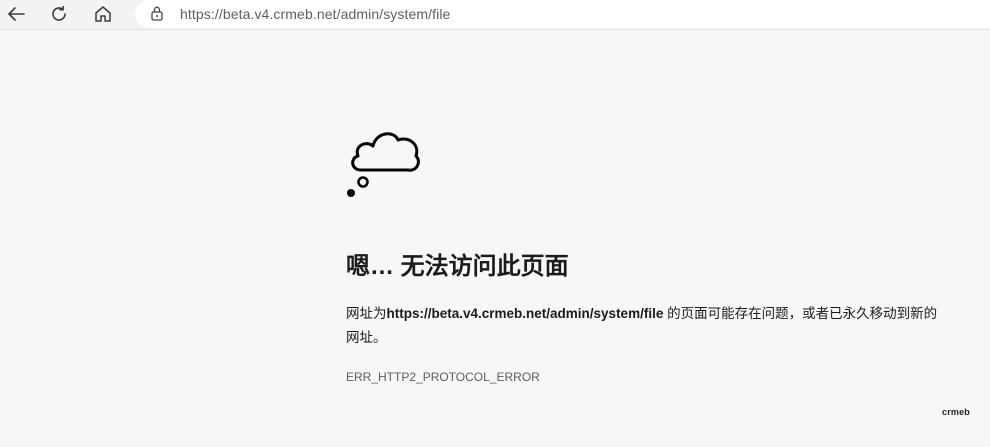 This screenshot has height=447, width=990. I want to click on back-arrow-icon, so click(16, 14).